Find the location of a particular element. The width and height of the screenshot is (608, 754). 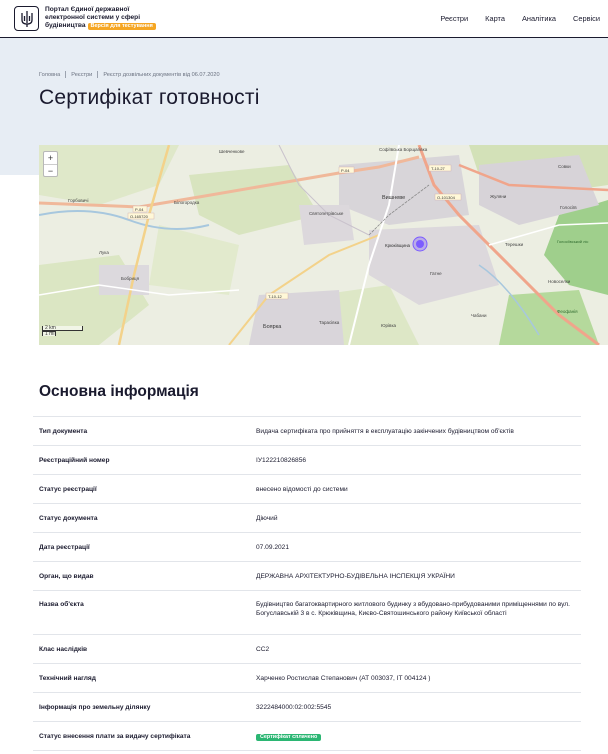

page-title: Сертифікат готовності is located at coordinates (149, 97).